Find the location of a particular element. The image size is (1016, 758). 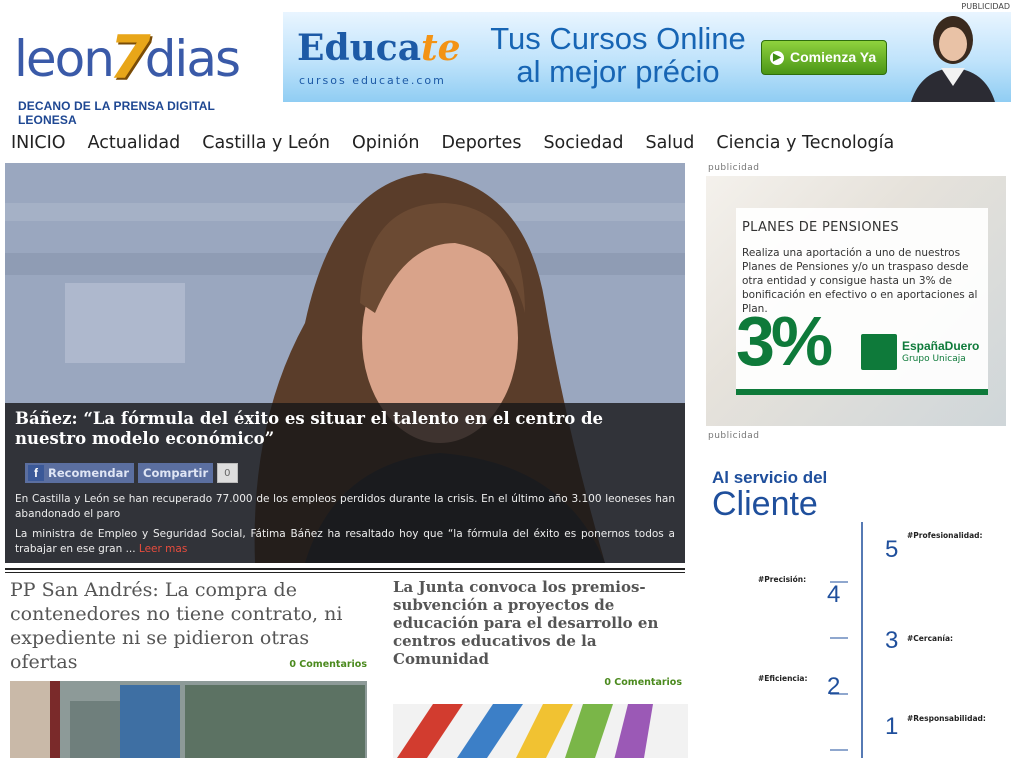

social-buttons: f Recomendar Compartir 0 is located at coordinates (131, 473).